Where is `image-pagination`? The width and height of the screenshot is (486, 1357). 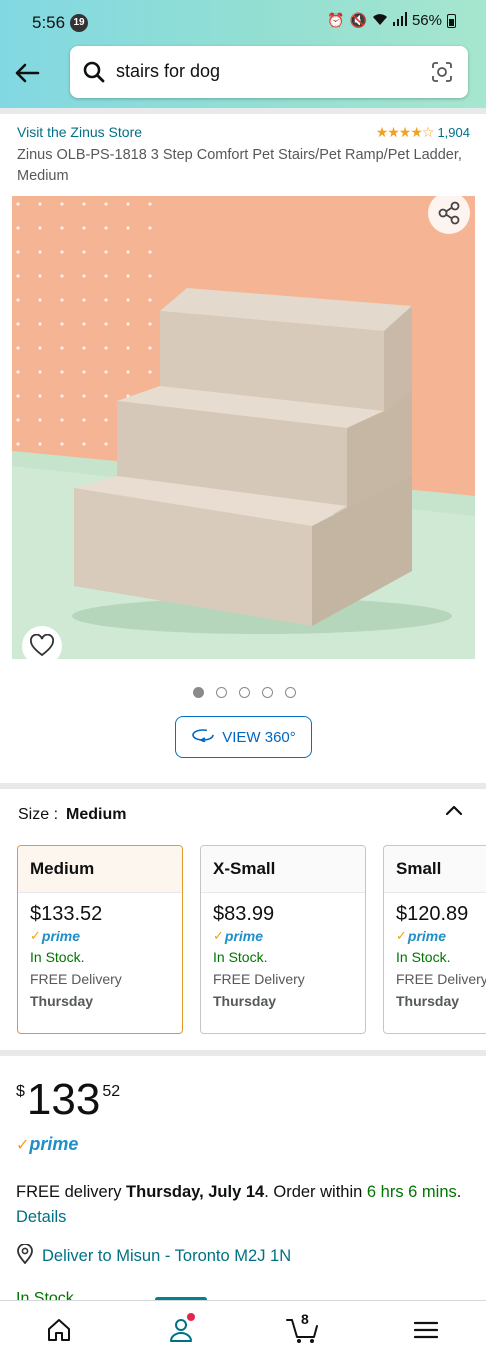 image-pagination is located at coordinates (244, 692).